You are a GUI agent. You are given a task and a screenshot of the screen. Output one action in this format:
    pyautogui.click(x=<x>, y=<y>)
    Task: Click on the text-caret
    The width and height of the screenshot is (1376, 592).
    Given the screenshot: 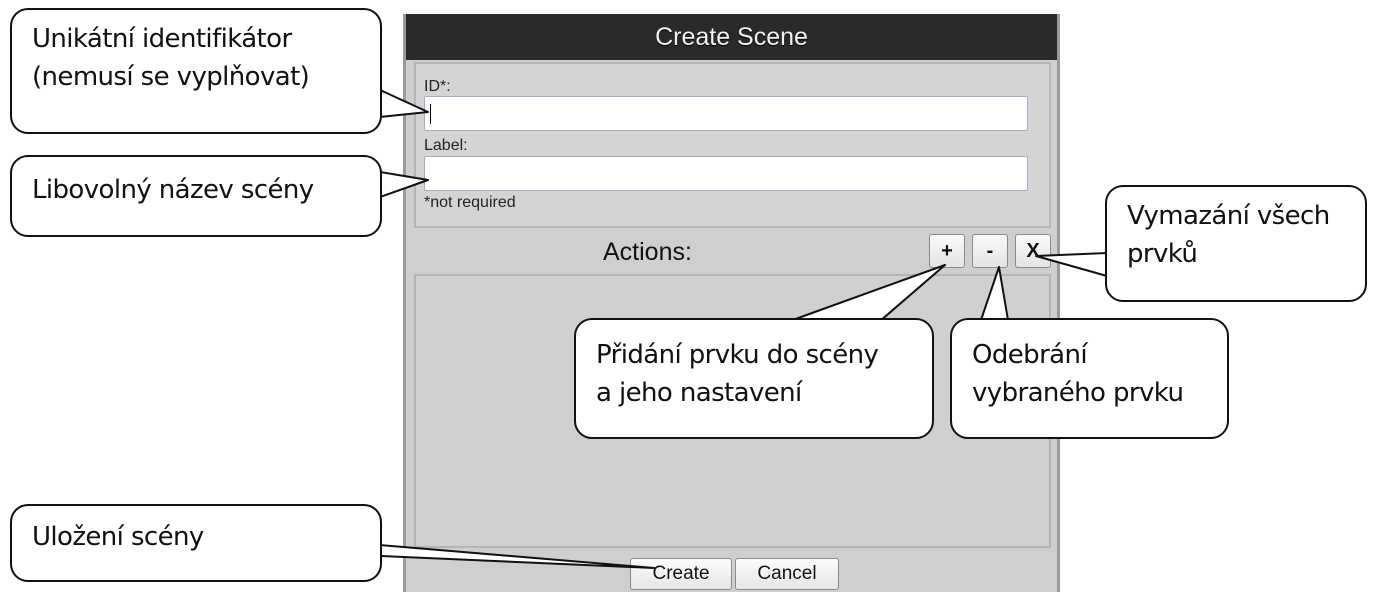 What is the action you would take?
    pyautogui.click(x=430, y=114)
    